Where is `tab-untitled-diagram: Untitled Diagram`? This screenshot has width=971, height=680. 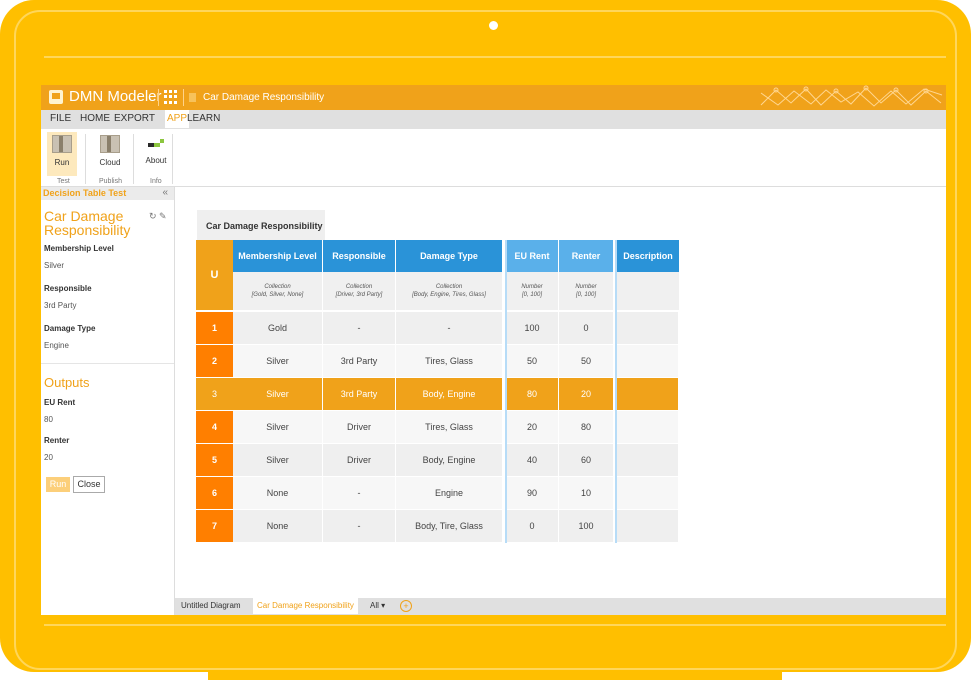 tab-untitled-diagram: Untitled Diagram is located at coordinates (211, 605).